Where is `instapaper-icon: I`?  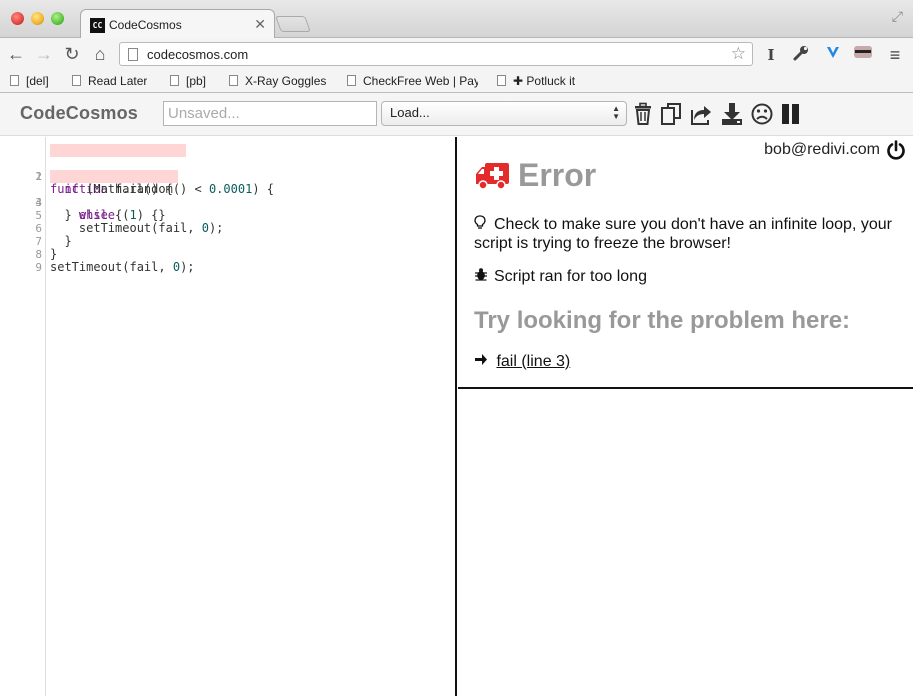 instapaper-icon: I is located at coordinates (771, 55).